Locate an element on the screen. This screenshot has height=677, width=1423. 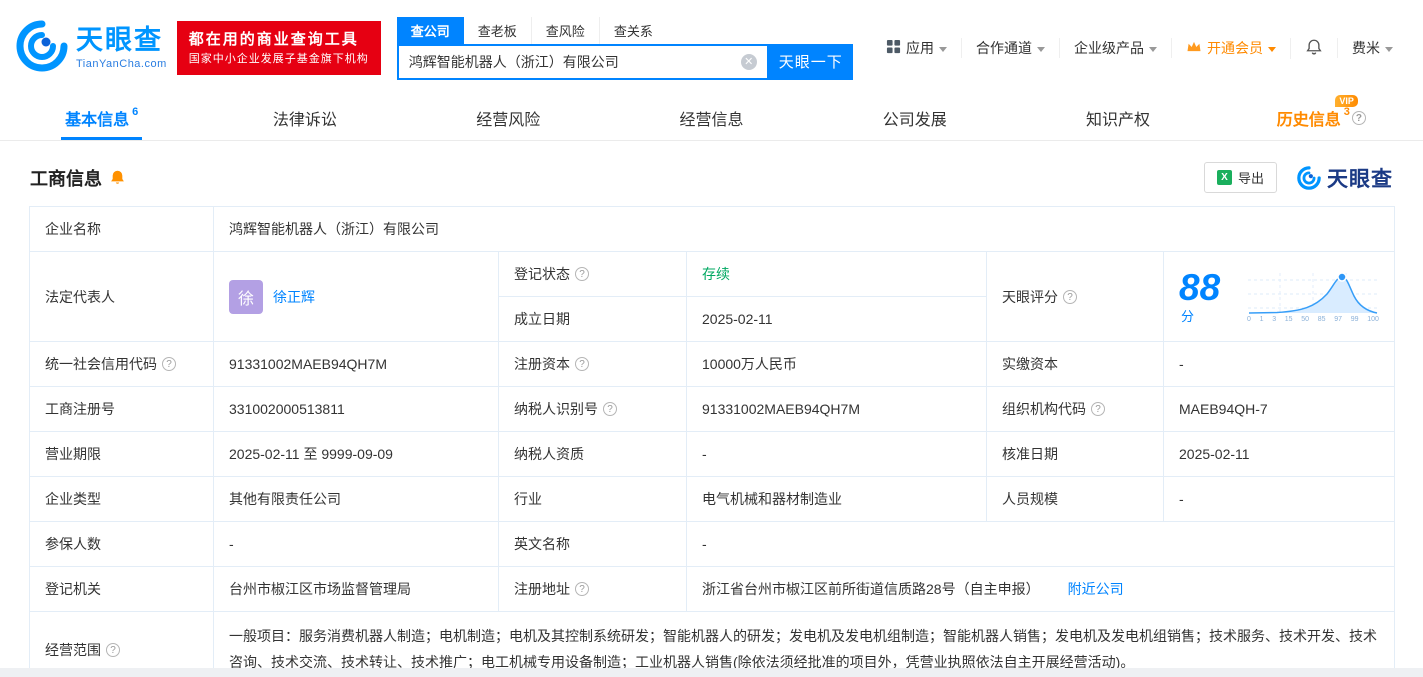
business-info-header: 工商信息 X 导出 天眼查 is located at coordinates (711, 177).